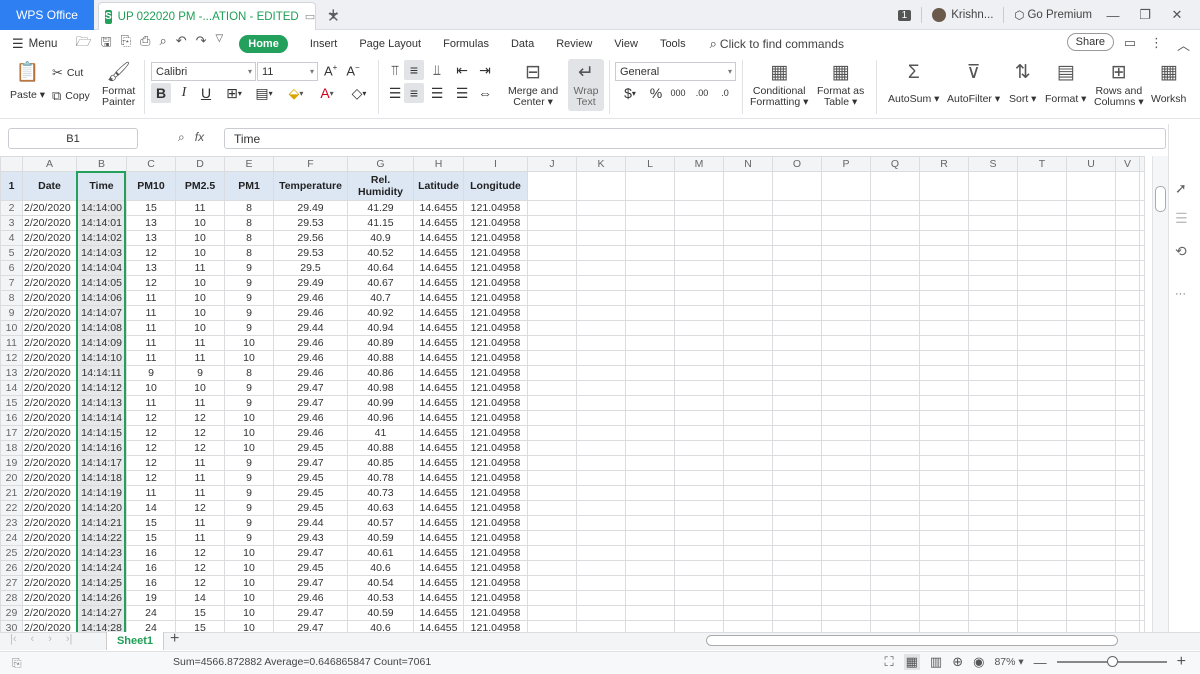 The height and width of the screenshot is (674, 1200). What do you see at coordinates (1065, 83) in the screenshot?
I see `format-button: ▤ Format ▾` at bounding box center [1065, 83].